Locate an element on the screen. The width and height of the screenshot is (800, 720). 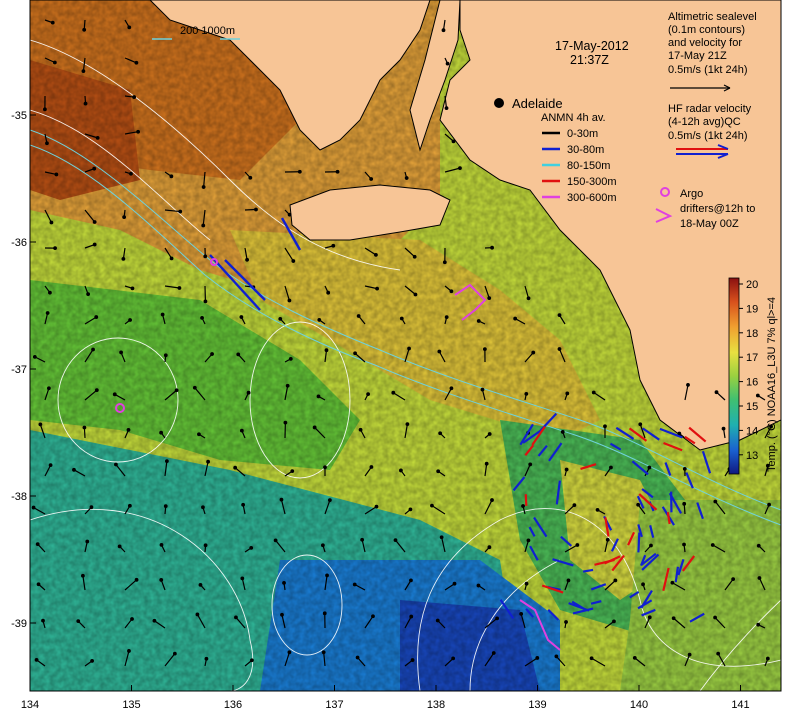
map-date: 17-May-2012 is located at coordinates (592, 46).